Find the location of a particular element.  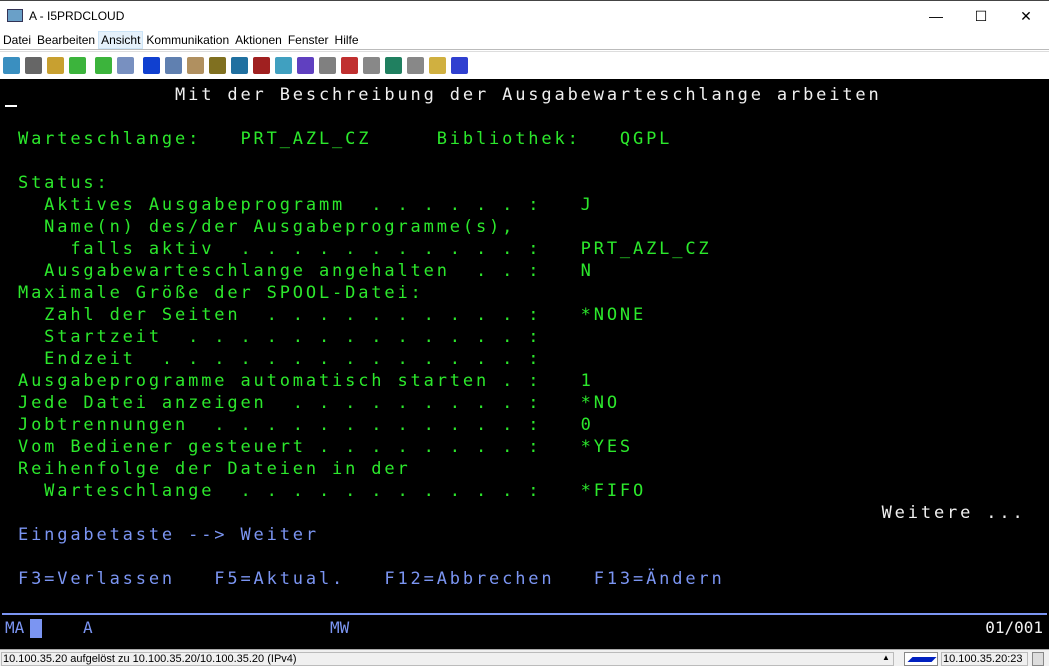

print-screen-icon is located at coordinates (11, 65).